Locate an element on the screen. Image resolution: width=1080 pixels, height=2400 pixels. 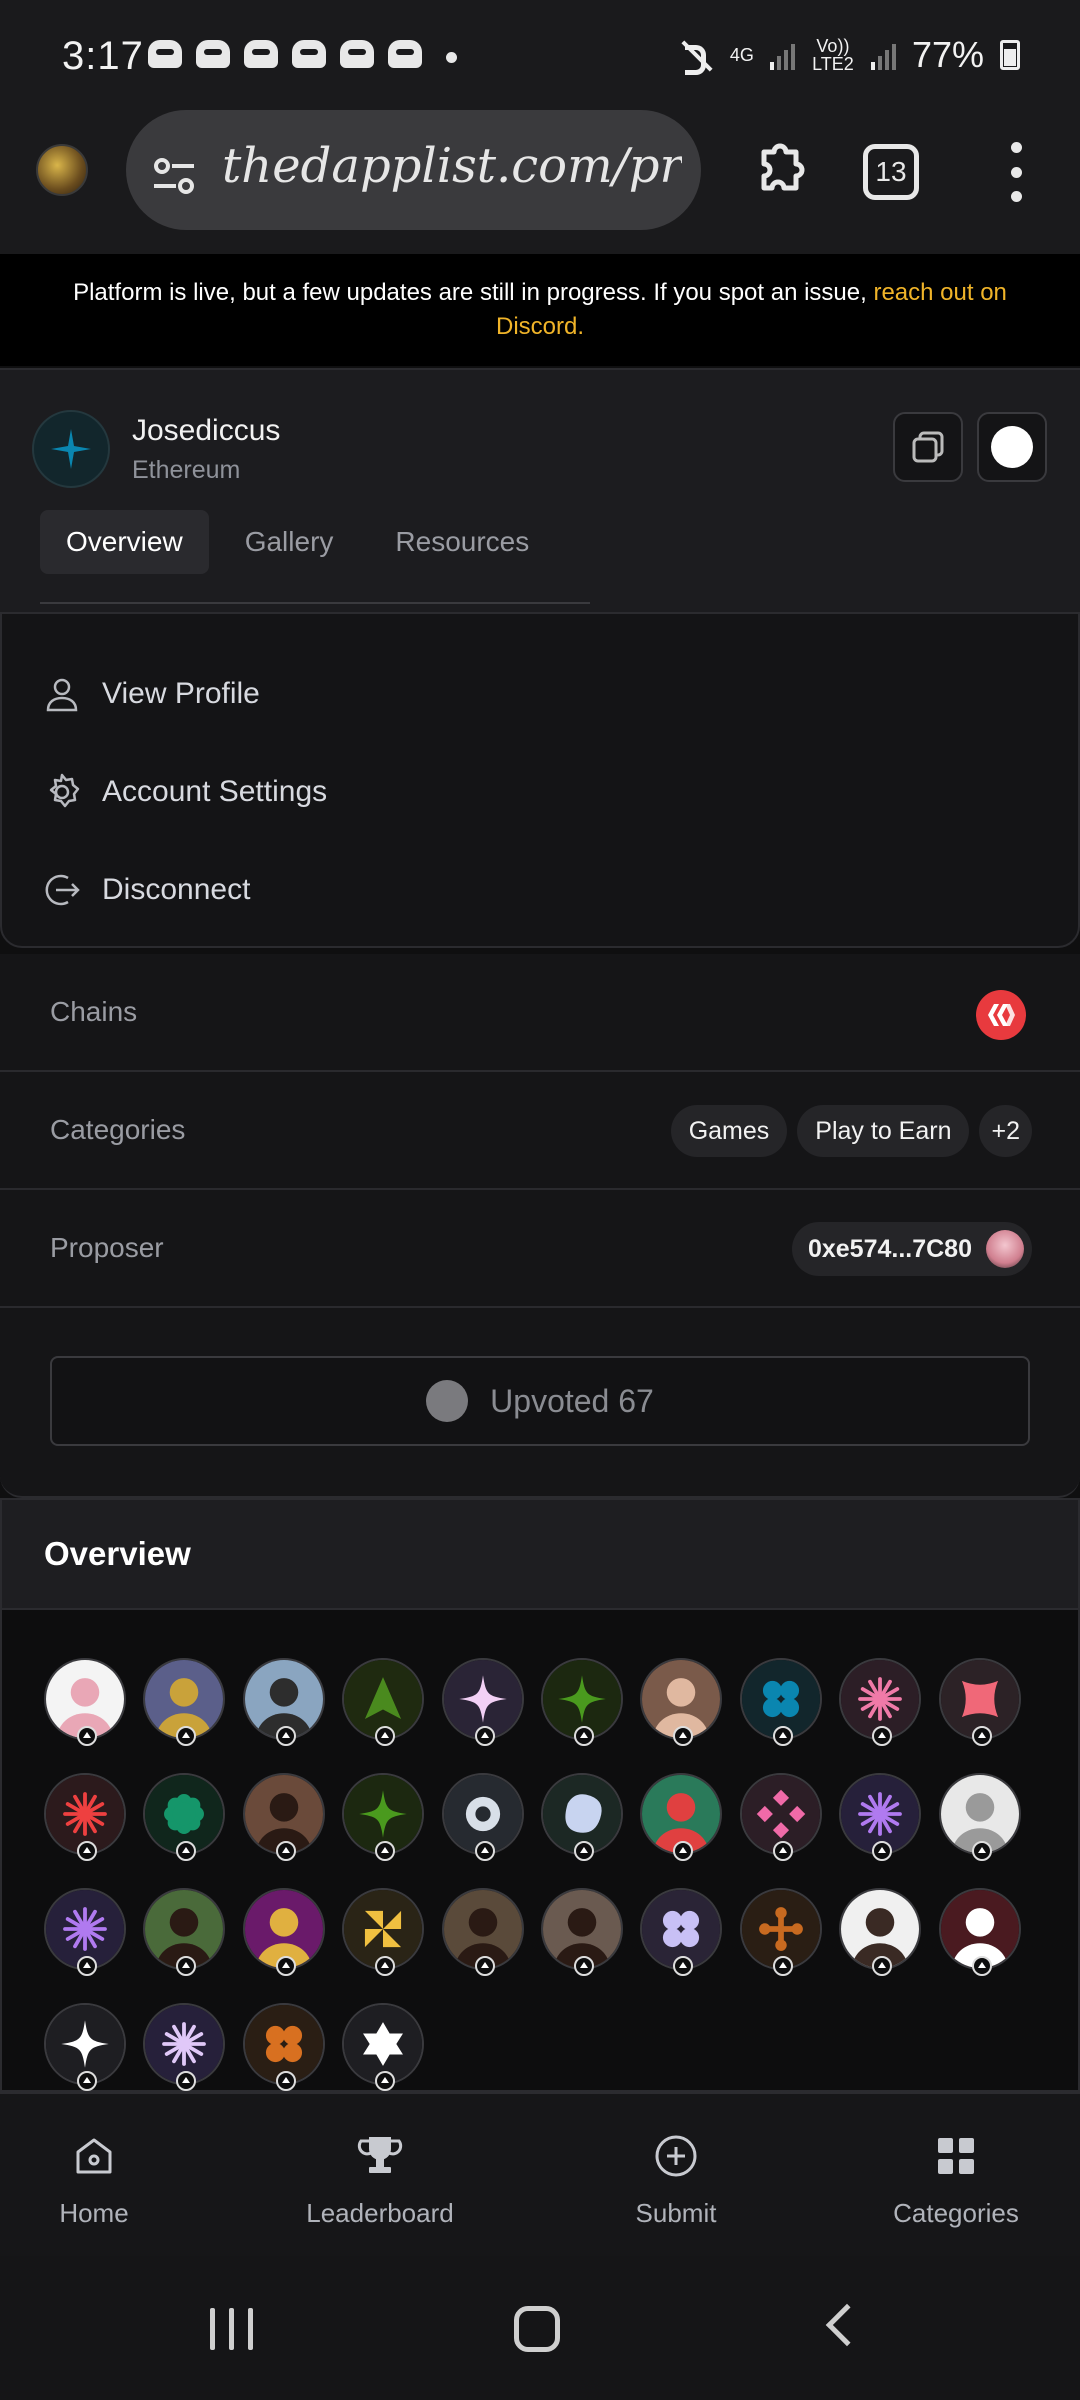
proposer-address: 0xe574...7C80 is located at coordinates (889, 1248).